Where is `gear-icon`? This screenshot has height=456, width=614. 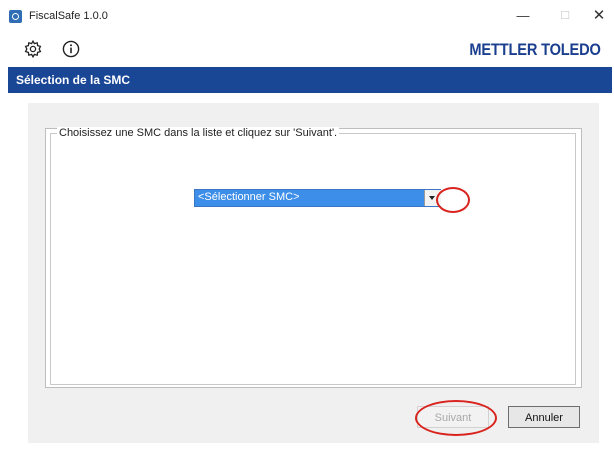
gear-icon is located at coordinates (33, 49).